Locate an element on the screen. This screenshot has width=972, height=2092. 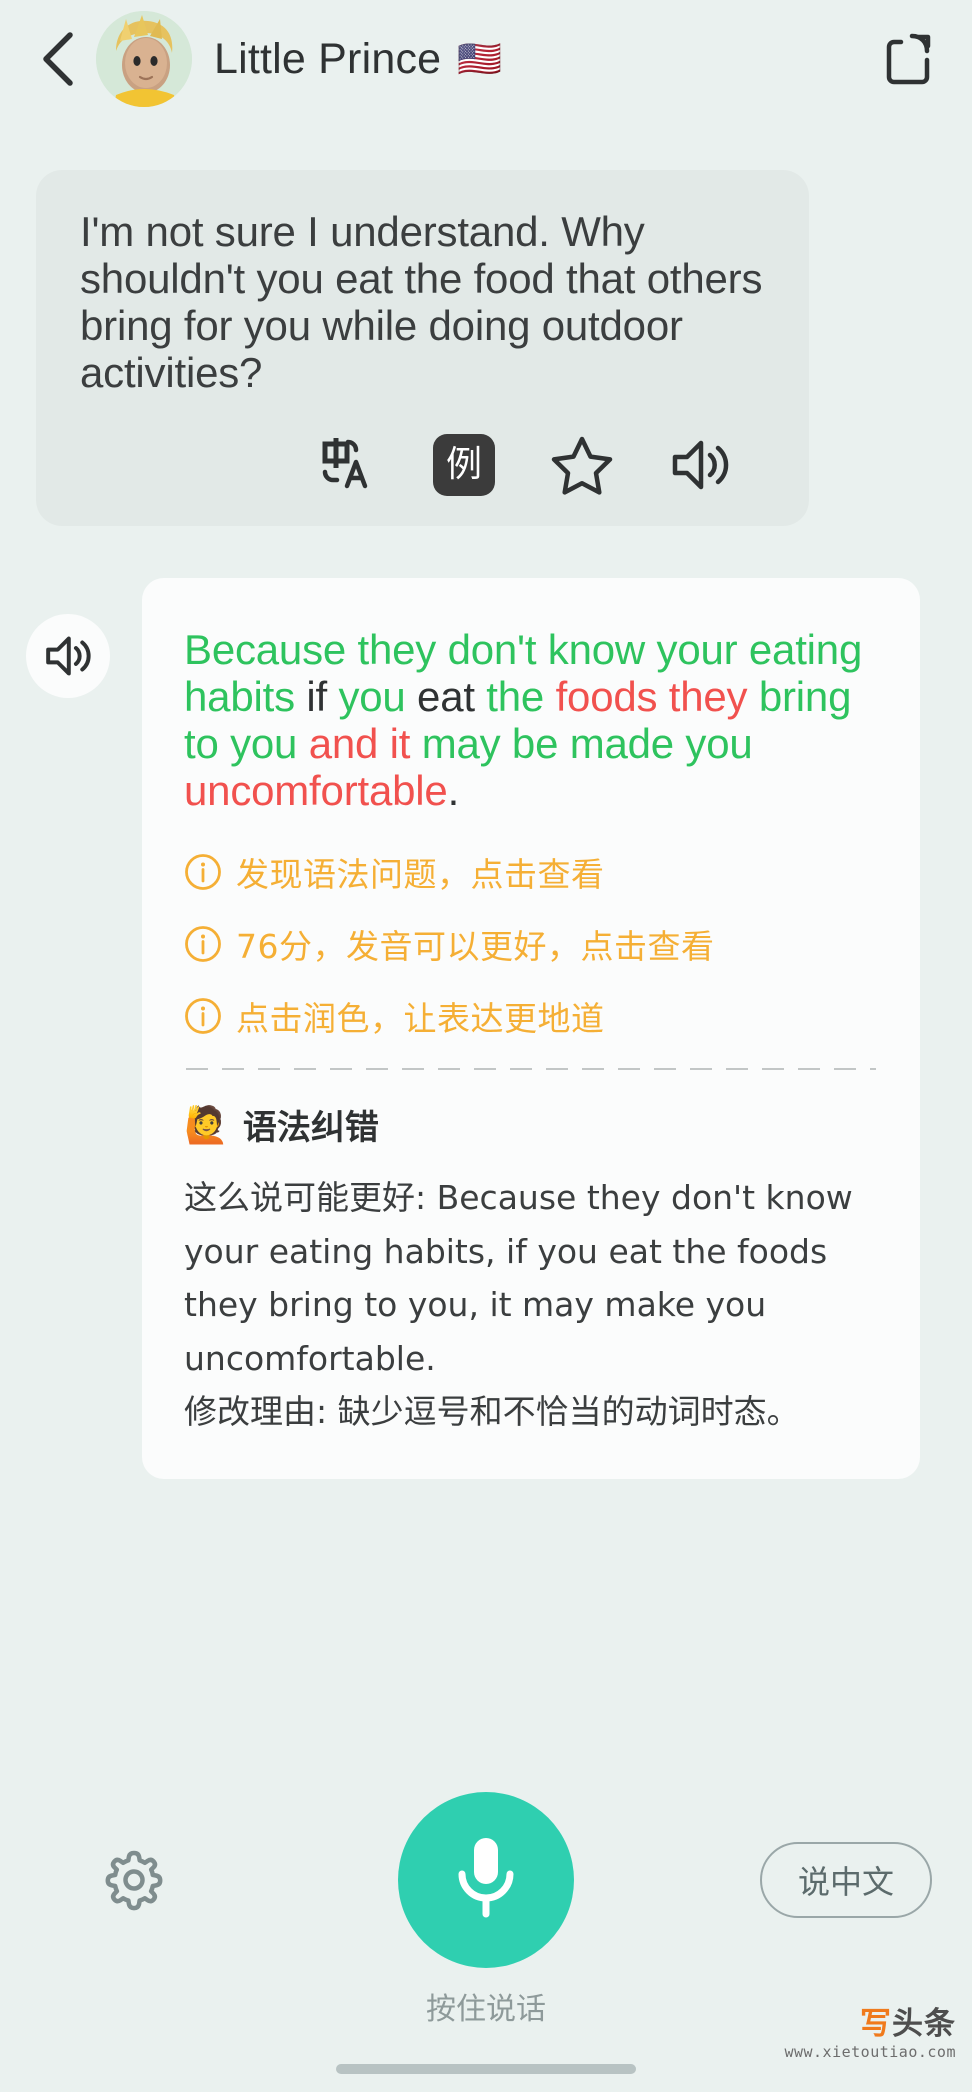
hint-list: 发现语法问题，点击查看 76分，发音可以更好，点击查看 点击润色，让表达更地道 is located at coordinates (531, 944).